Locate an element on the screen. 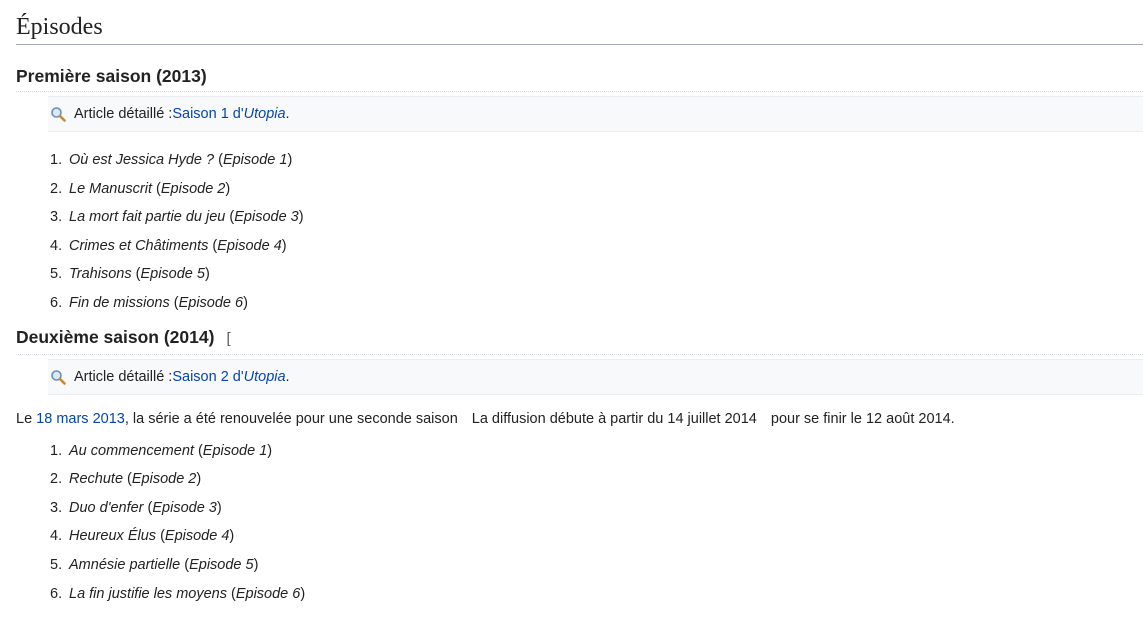  episode-list-item: 2. Le Manuscrit (Episode 2) is located at coordinates (579, 189).